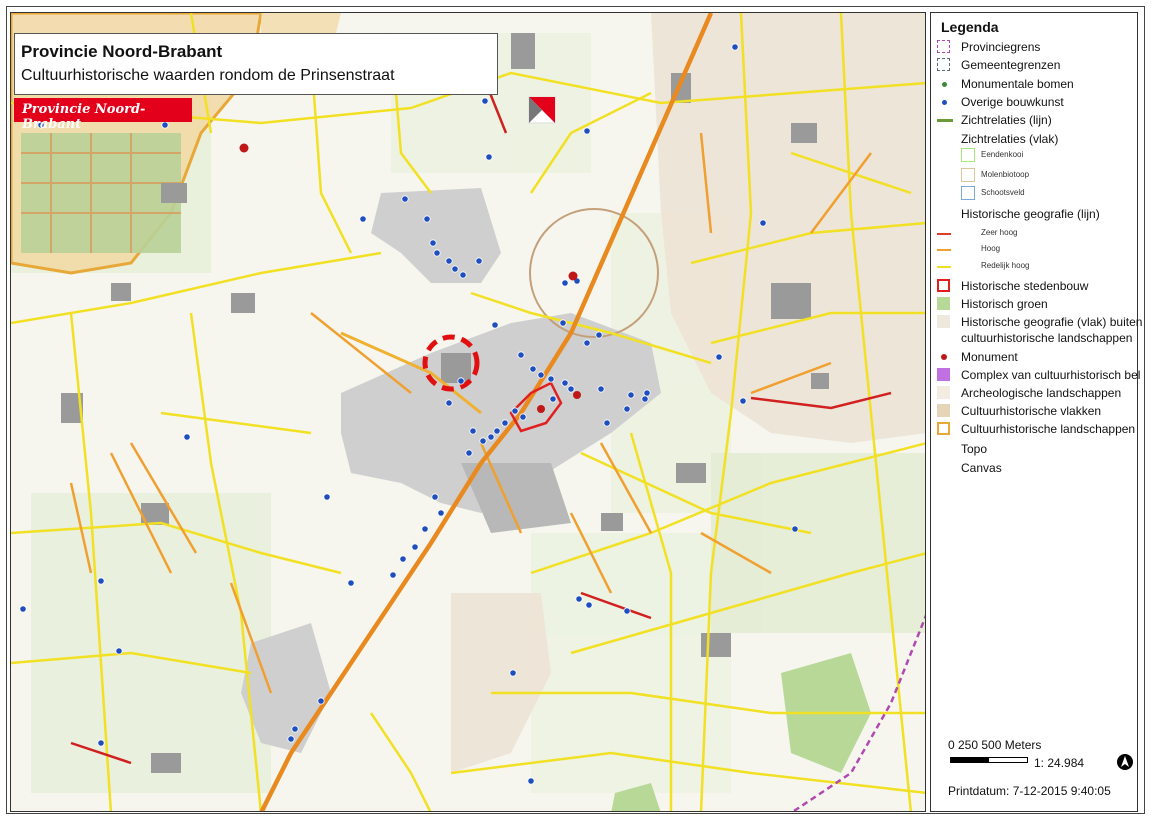  What do you see at coordinates (974, 449) in the screenshot?
I see `legend-label: Topo` at bounding box center [974, 449].